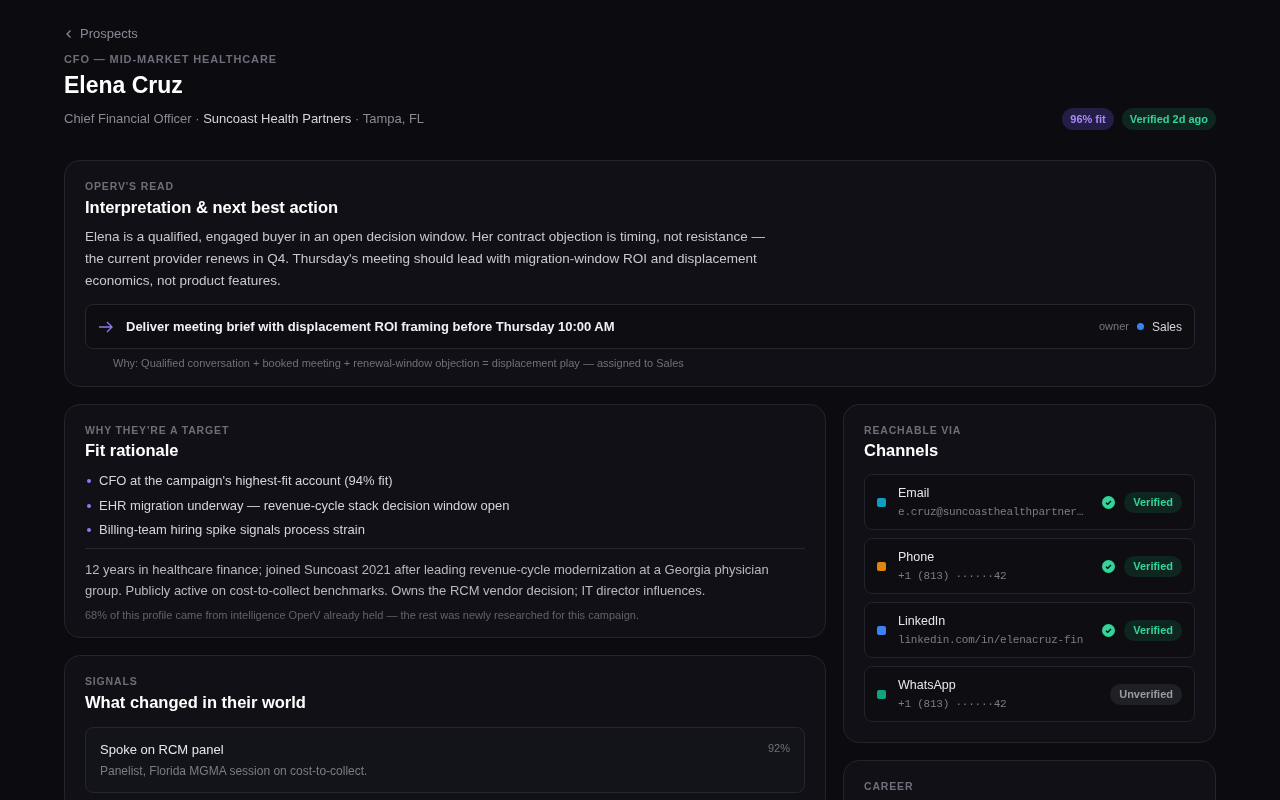 The width and height of the screenshot is (1280, 800). I want to click on card-title: What changed in their world, so click(196, 702).